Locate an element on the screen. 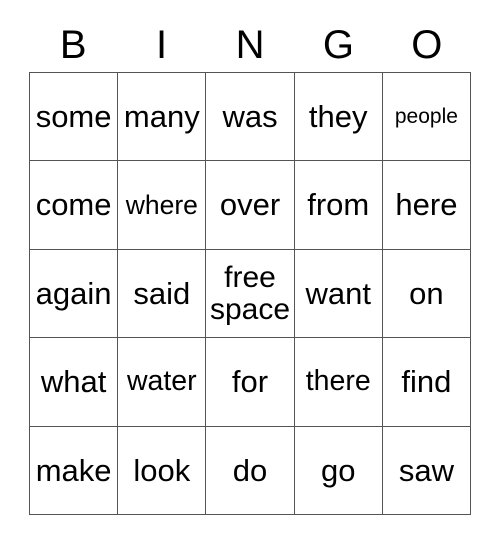  bingo-cell: from is located at coordinates (338, 205).